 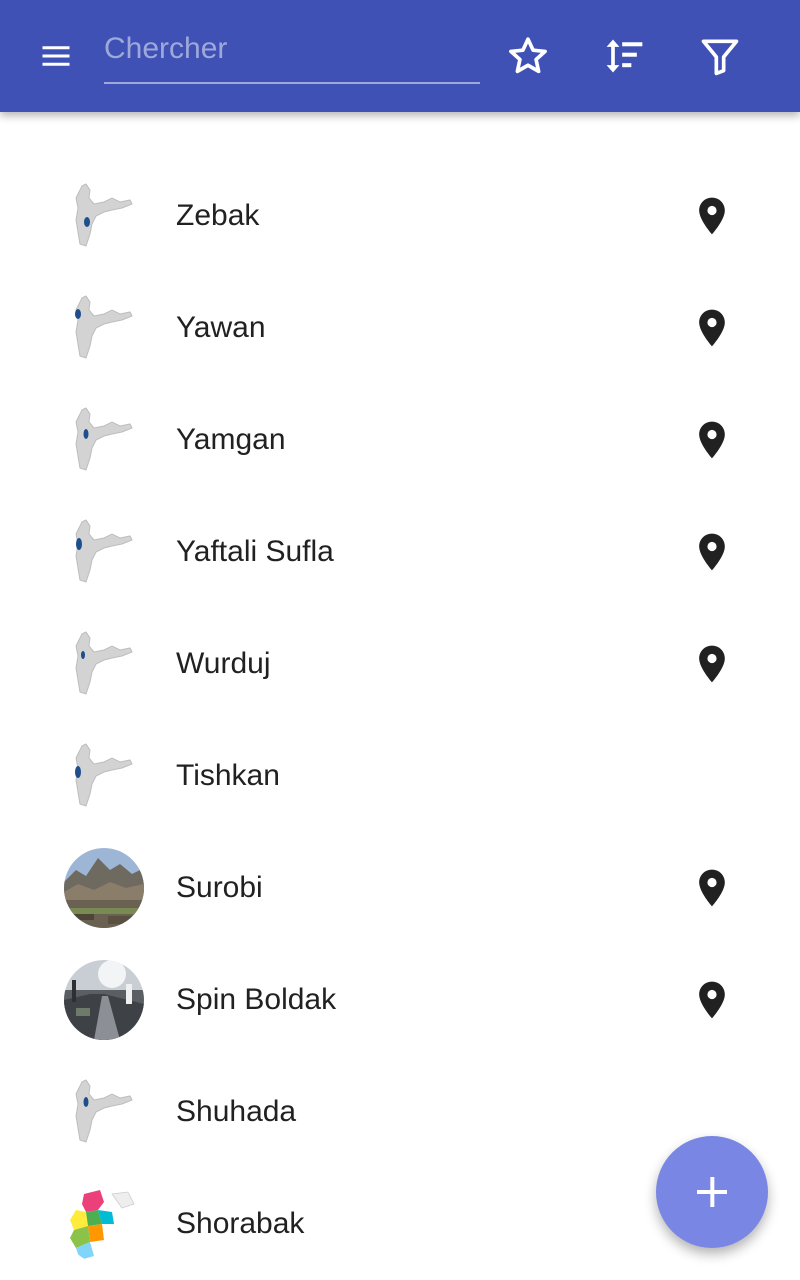 What do you see at coordinates (256, 999) in the screenshot?
I see `list-item-label: Spin Boldak` at bounding box center [256, 999].